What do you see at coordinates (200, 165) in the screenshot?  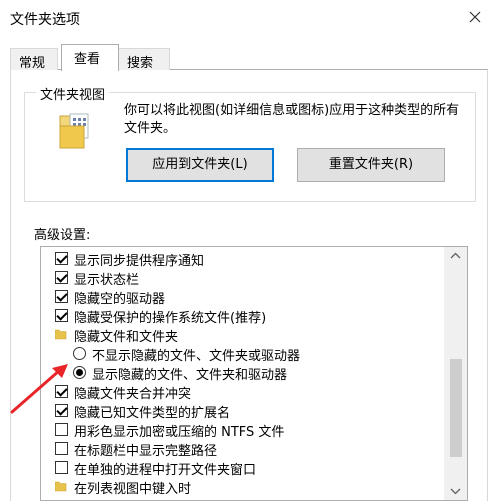 I see `apply-to-folders-button: 应用到文件夹(L)` at bounding box center [200, 165].